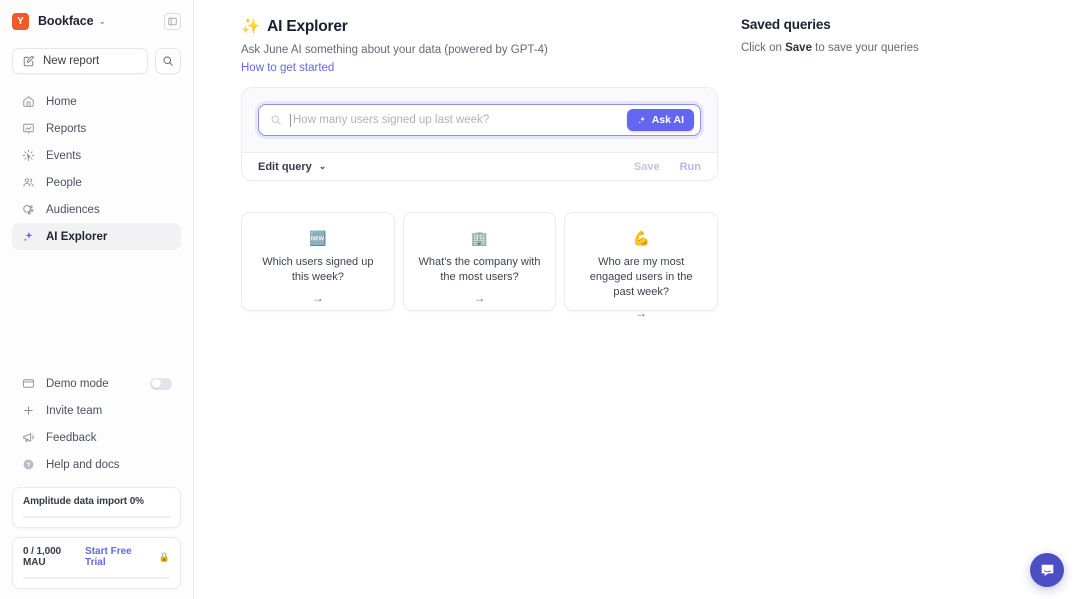 The image size is (1080, 599). What do you see at coordinates (96, 182) in the screenshot?
I see `sidebar-item-people: People` at bounding box center [96, 182].